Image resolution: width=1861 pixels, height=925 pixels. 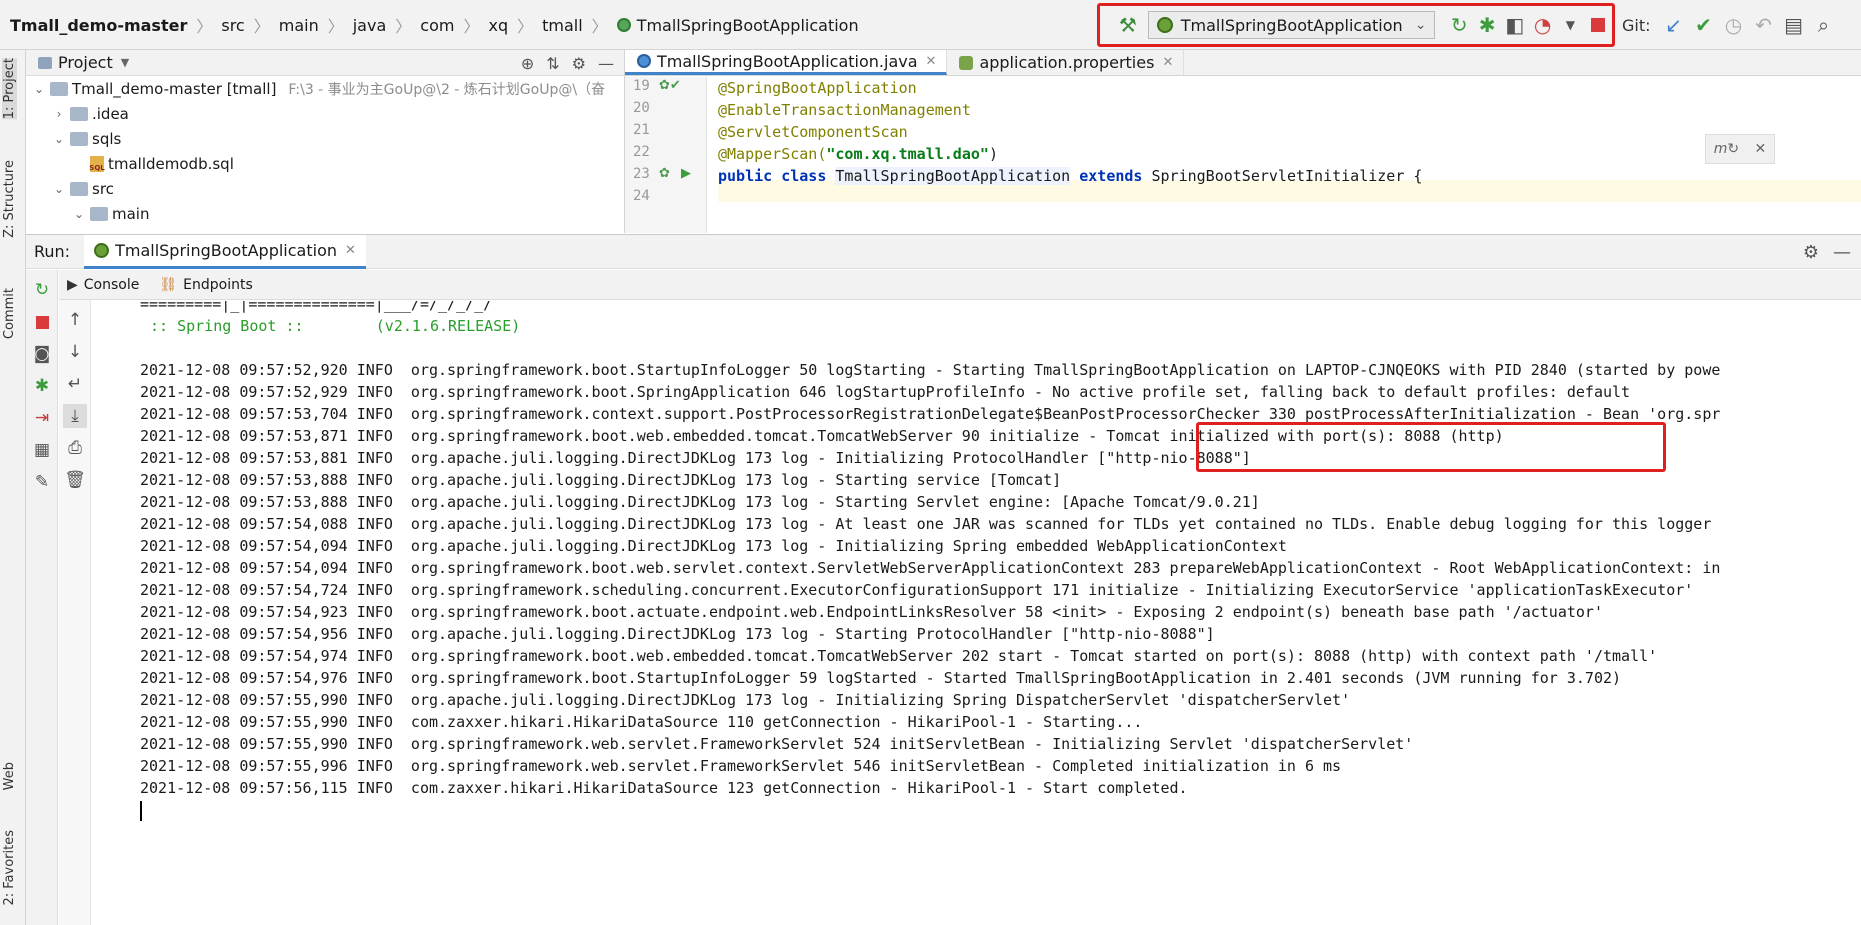 I want to click on update-icon: ↙, so click(x=1674, y=25).